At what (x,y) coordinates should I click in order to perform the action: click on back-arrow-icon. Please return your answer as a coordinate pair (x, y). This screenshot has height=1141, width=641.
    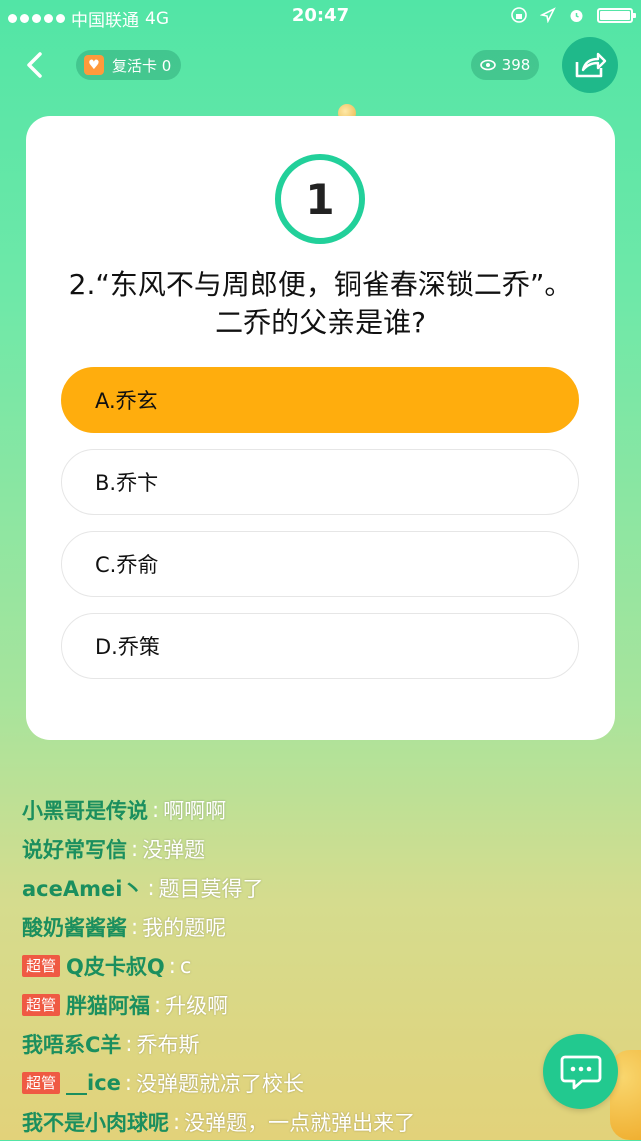
    Looking at the image, I should click on (34, 65).